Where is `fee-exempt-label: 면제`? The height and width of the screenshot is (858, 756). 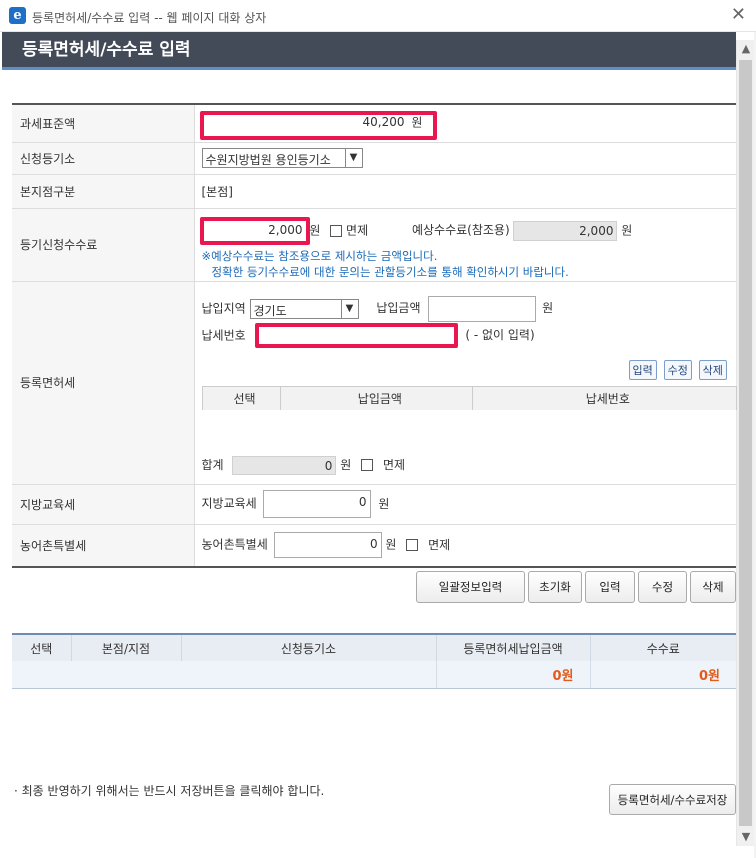 fee-exempt-label: 면제 is located at coordinates (357, 230).